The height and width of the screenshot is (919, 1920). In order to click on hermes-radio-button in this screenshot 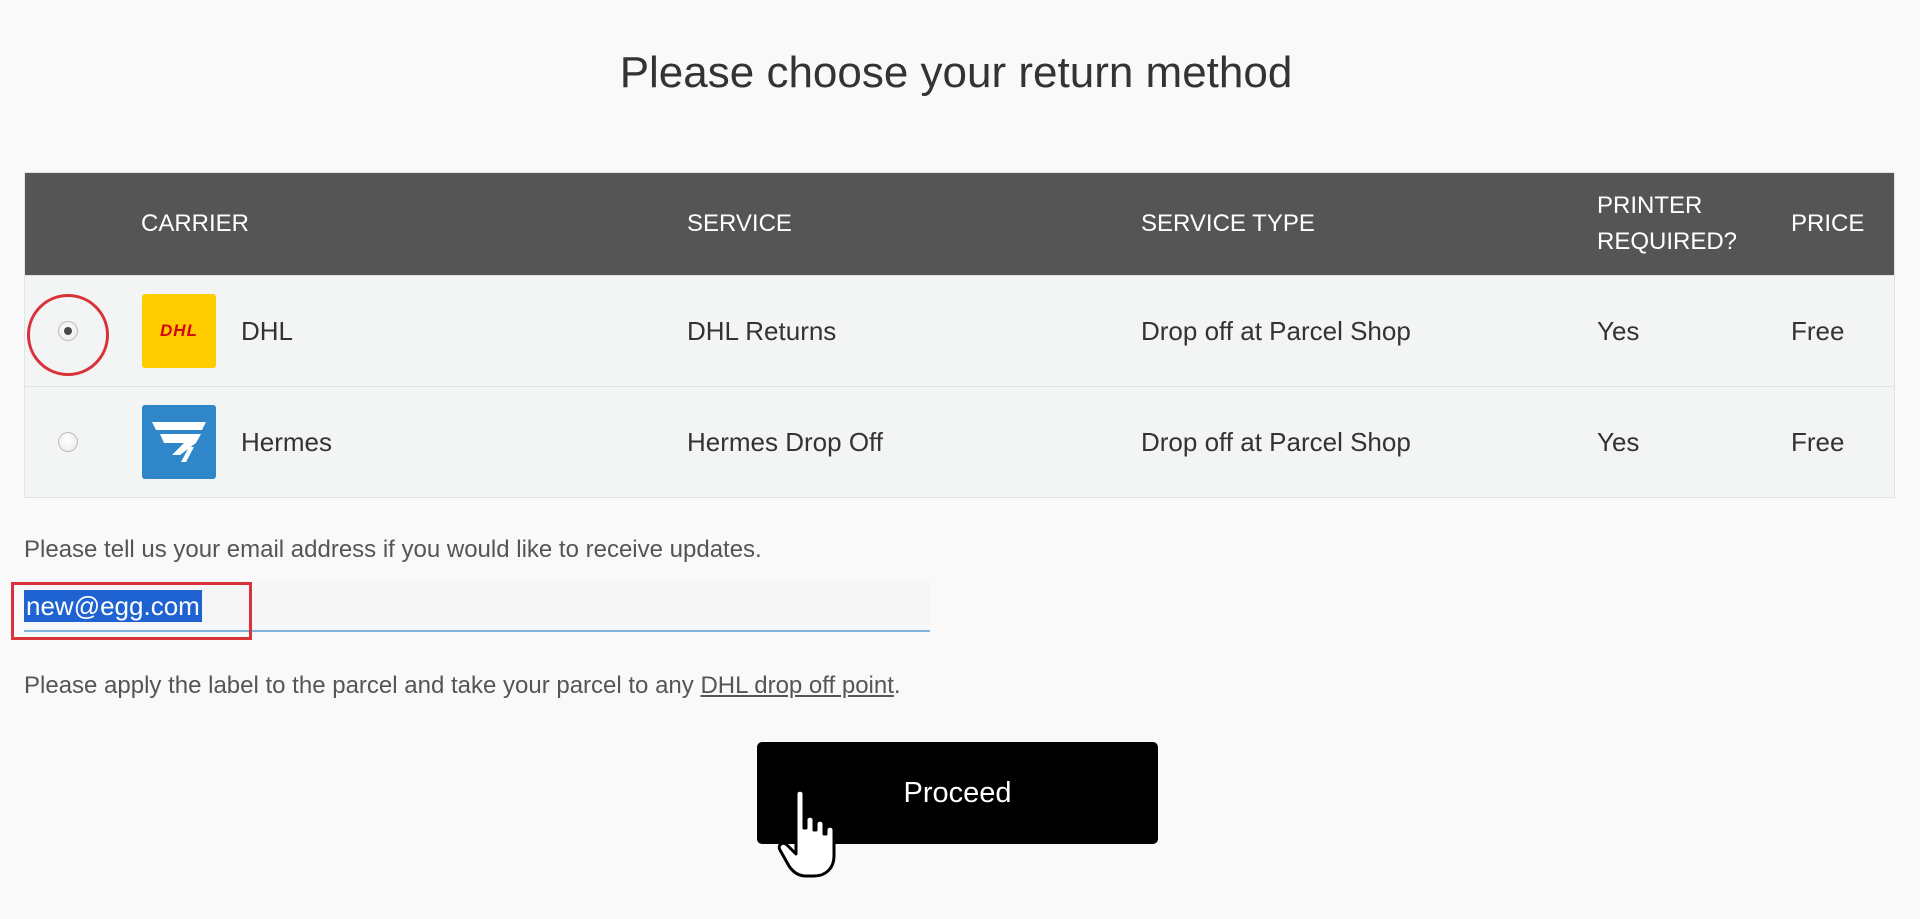, I will do `click(68, 442)`.